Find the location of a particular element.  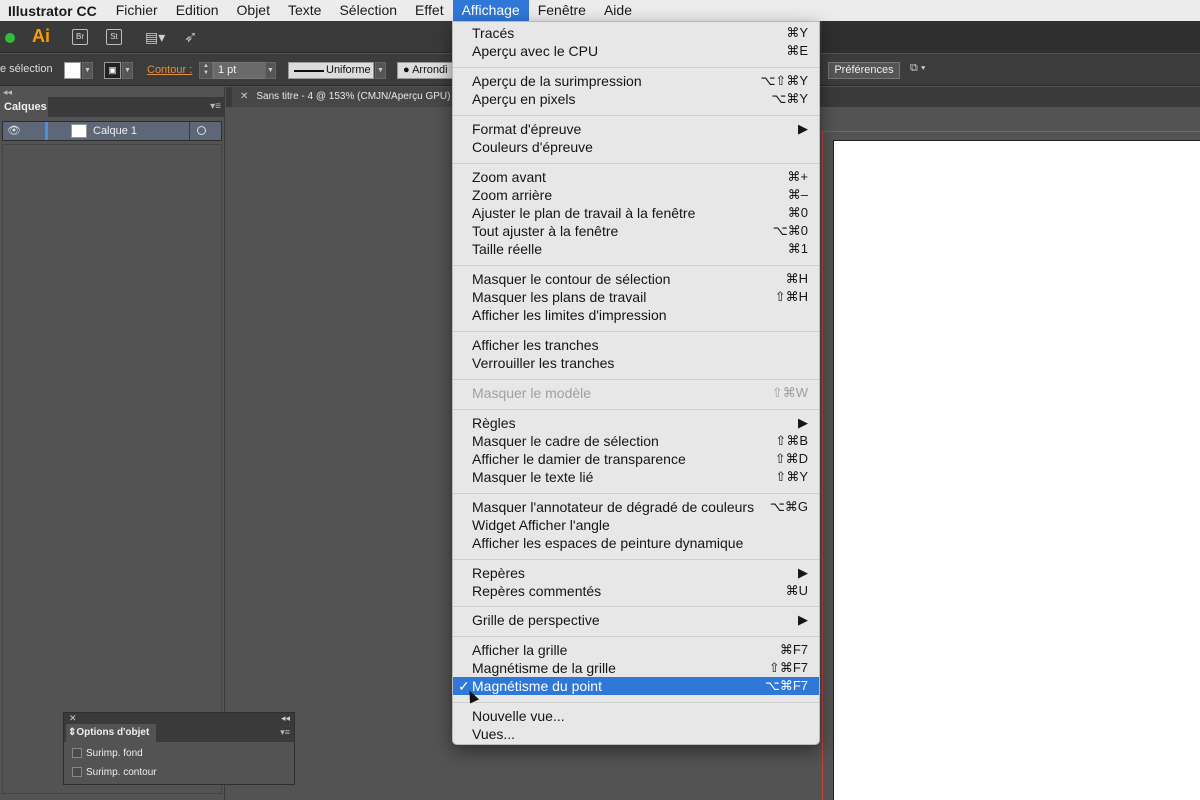

stroke-profile-label: Uniforme is located at coordinates (348, 70).